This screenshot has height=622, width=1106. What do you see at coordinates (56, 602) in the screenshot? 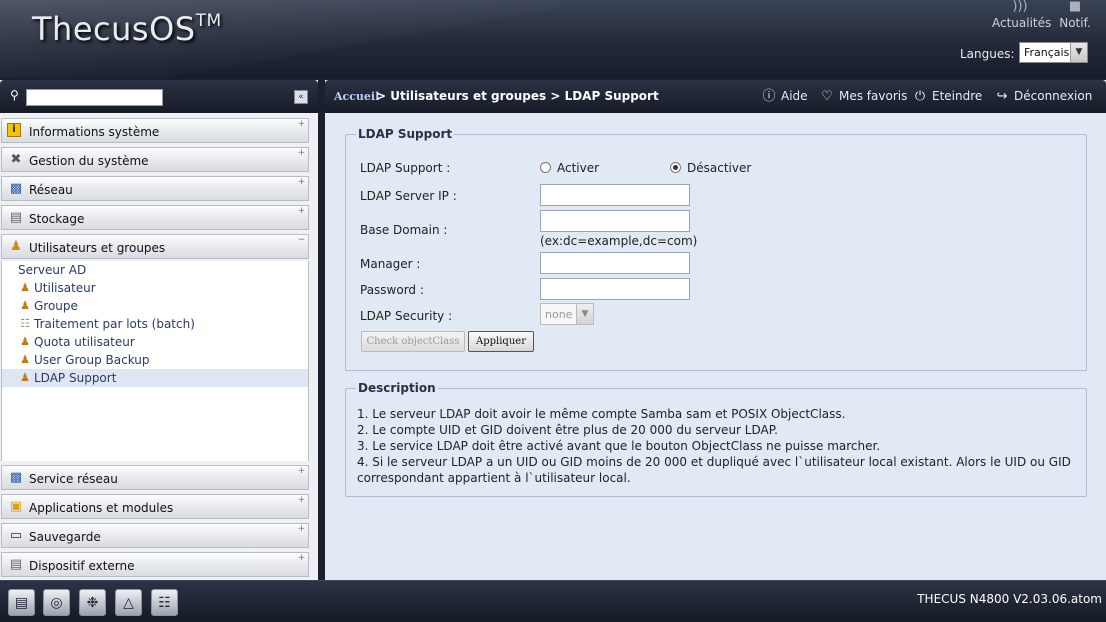
I see `disk-icon: ◎` at bounding box center [56, 602].